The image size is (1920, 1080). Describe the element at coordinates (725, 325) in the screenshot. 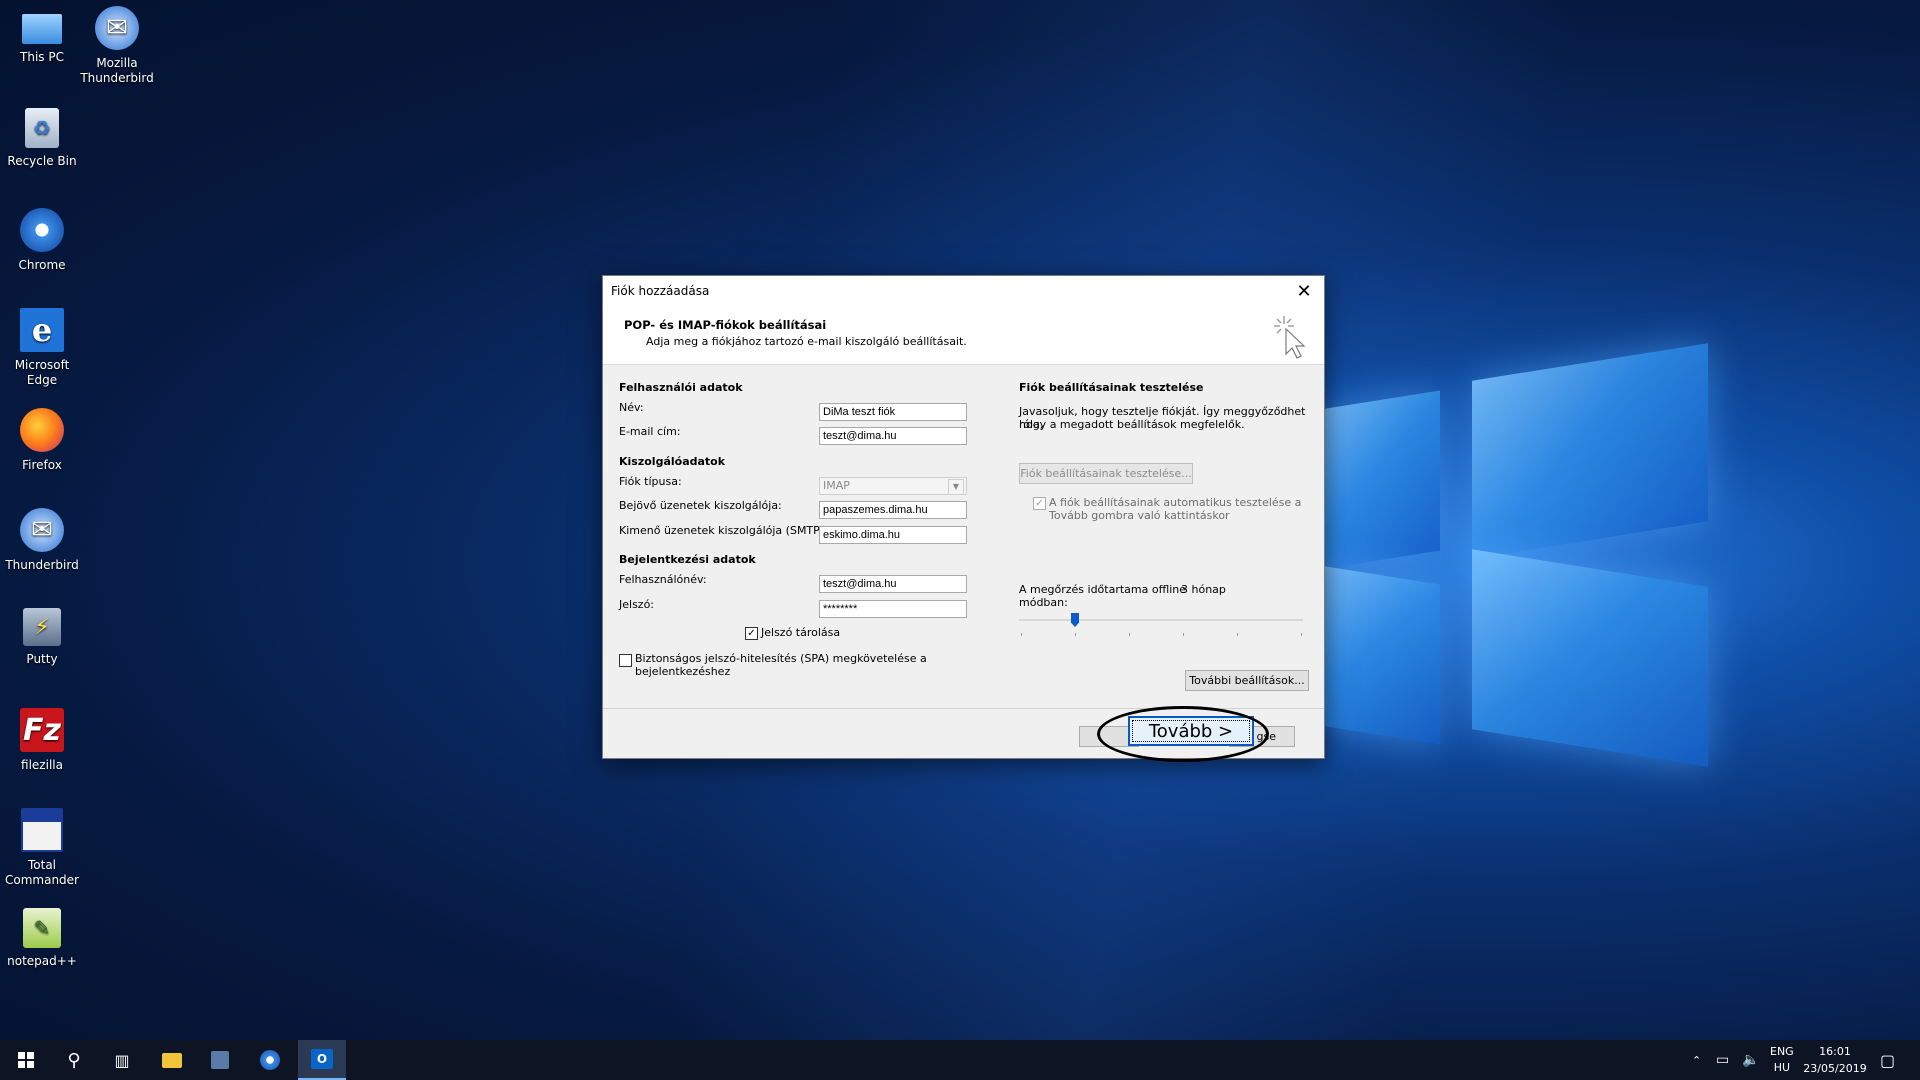

I see `header-title: POP- és IMAP-fiókok beállításai` at that location.